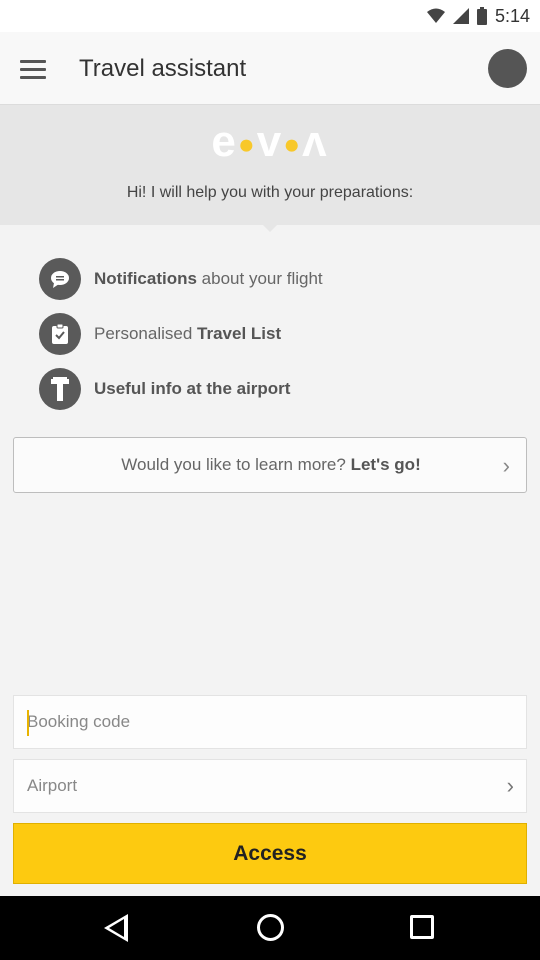 The image size is (540, 960). Describe the element at coordinates (270, 68) in the screenshot. I see `app-bar: Travel assistant` at that location.